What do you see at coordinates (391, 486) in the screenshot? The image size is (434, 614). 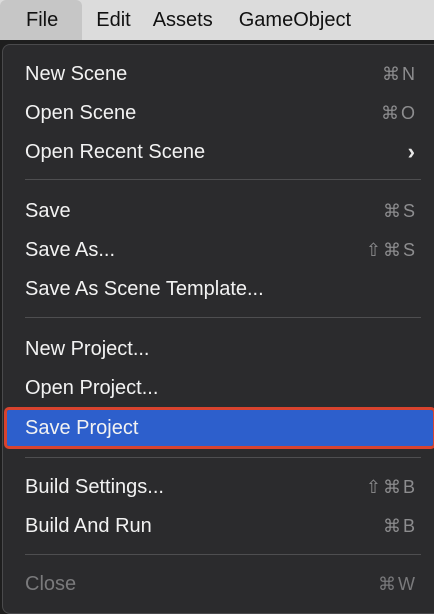 I see `shortcut-label: ⇧⌘B` at bounding box center [391, 486].